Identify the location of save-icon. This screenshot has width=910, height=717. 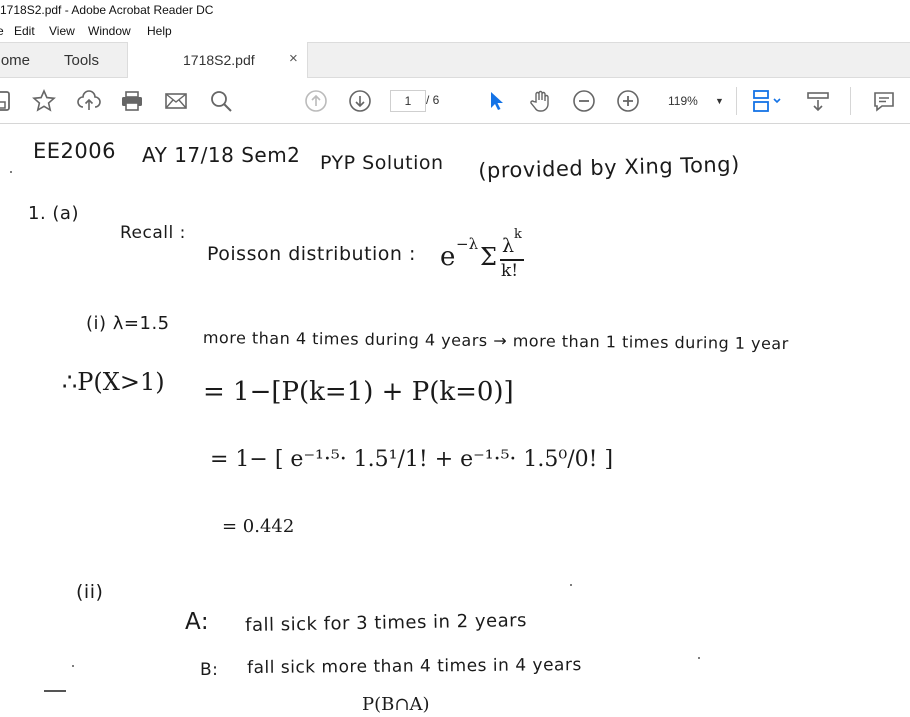
(7, 101).